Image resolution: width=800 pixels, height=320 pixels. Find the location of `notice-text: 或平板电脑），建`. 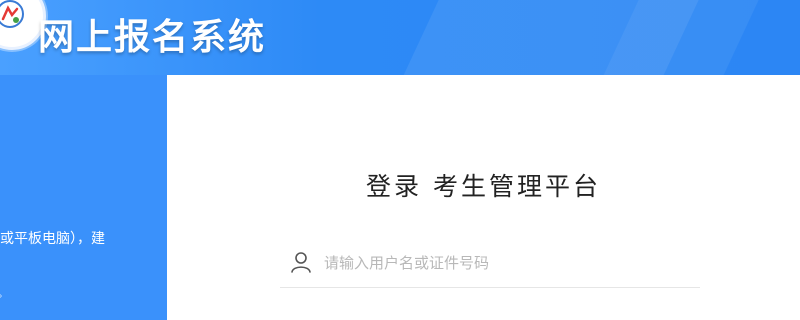

notice-text: 或平板电脑），建 is located at coordinates (52, 239).